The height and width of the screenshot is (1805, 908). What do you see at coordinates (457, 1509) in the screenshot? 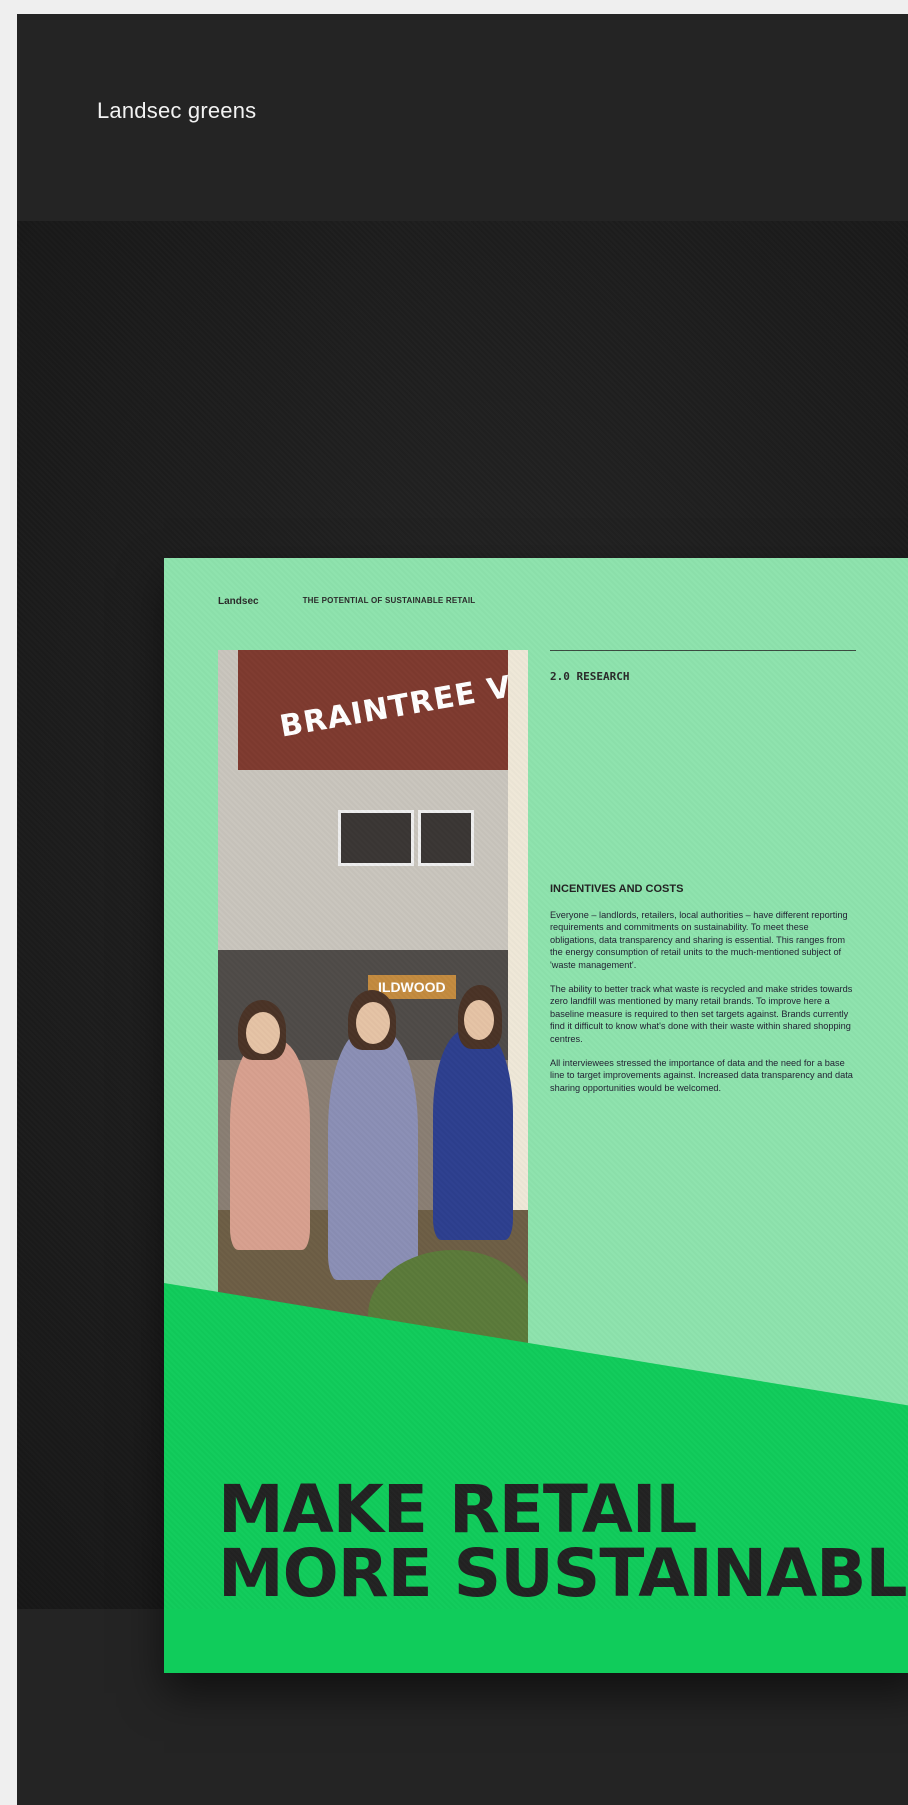
I see `headline-line-1: MAKE RETAIL` at bounding box center [457, 1509].